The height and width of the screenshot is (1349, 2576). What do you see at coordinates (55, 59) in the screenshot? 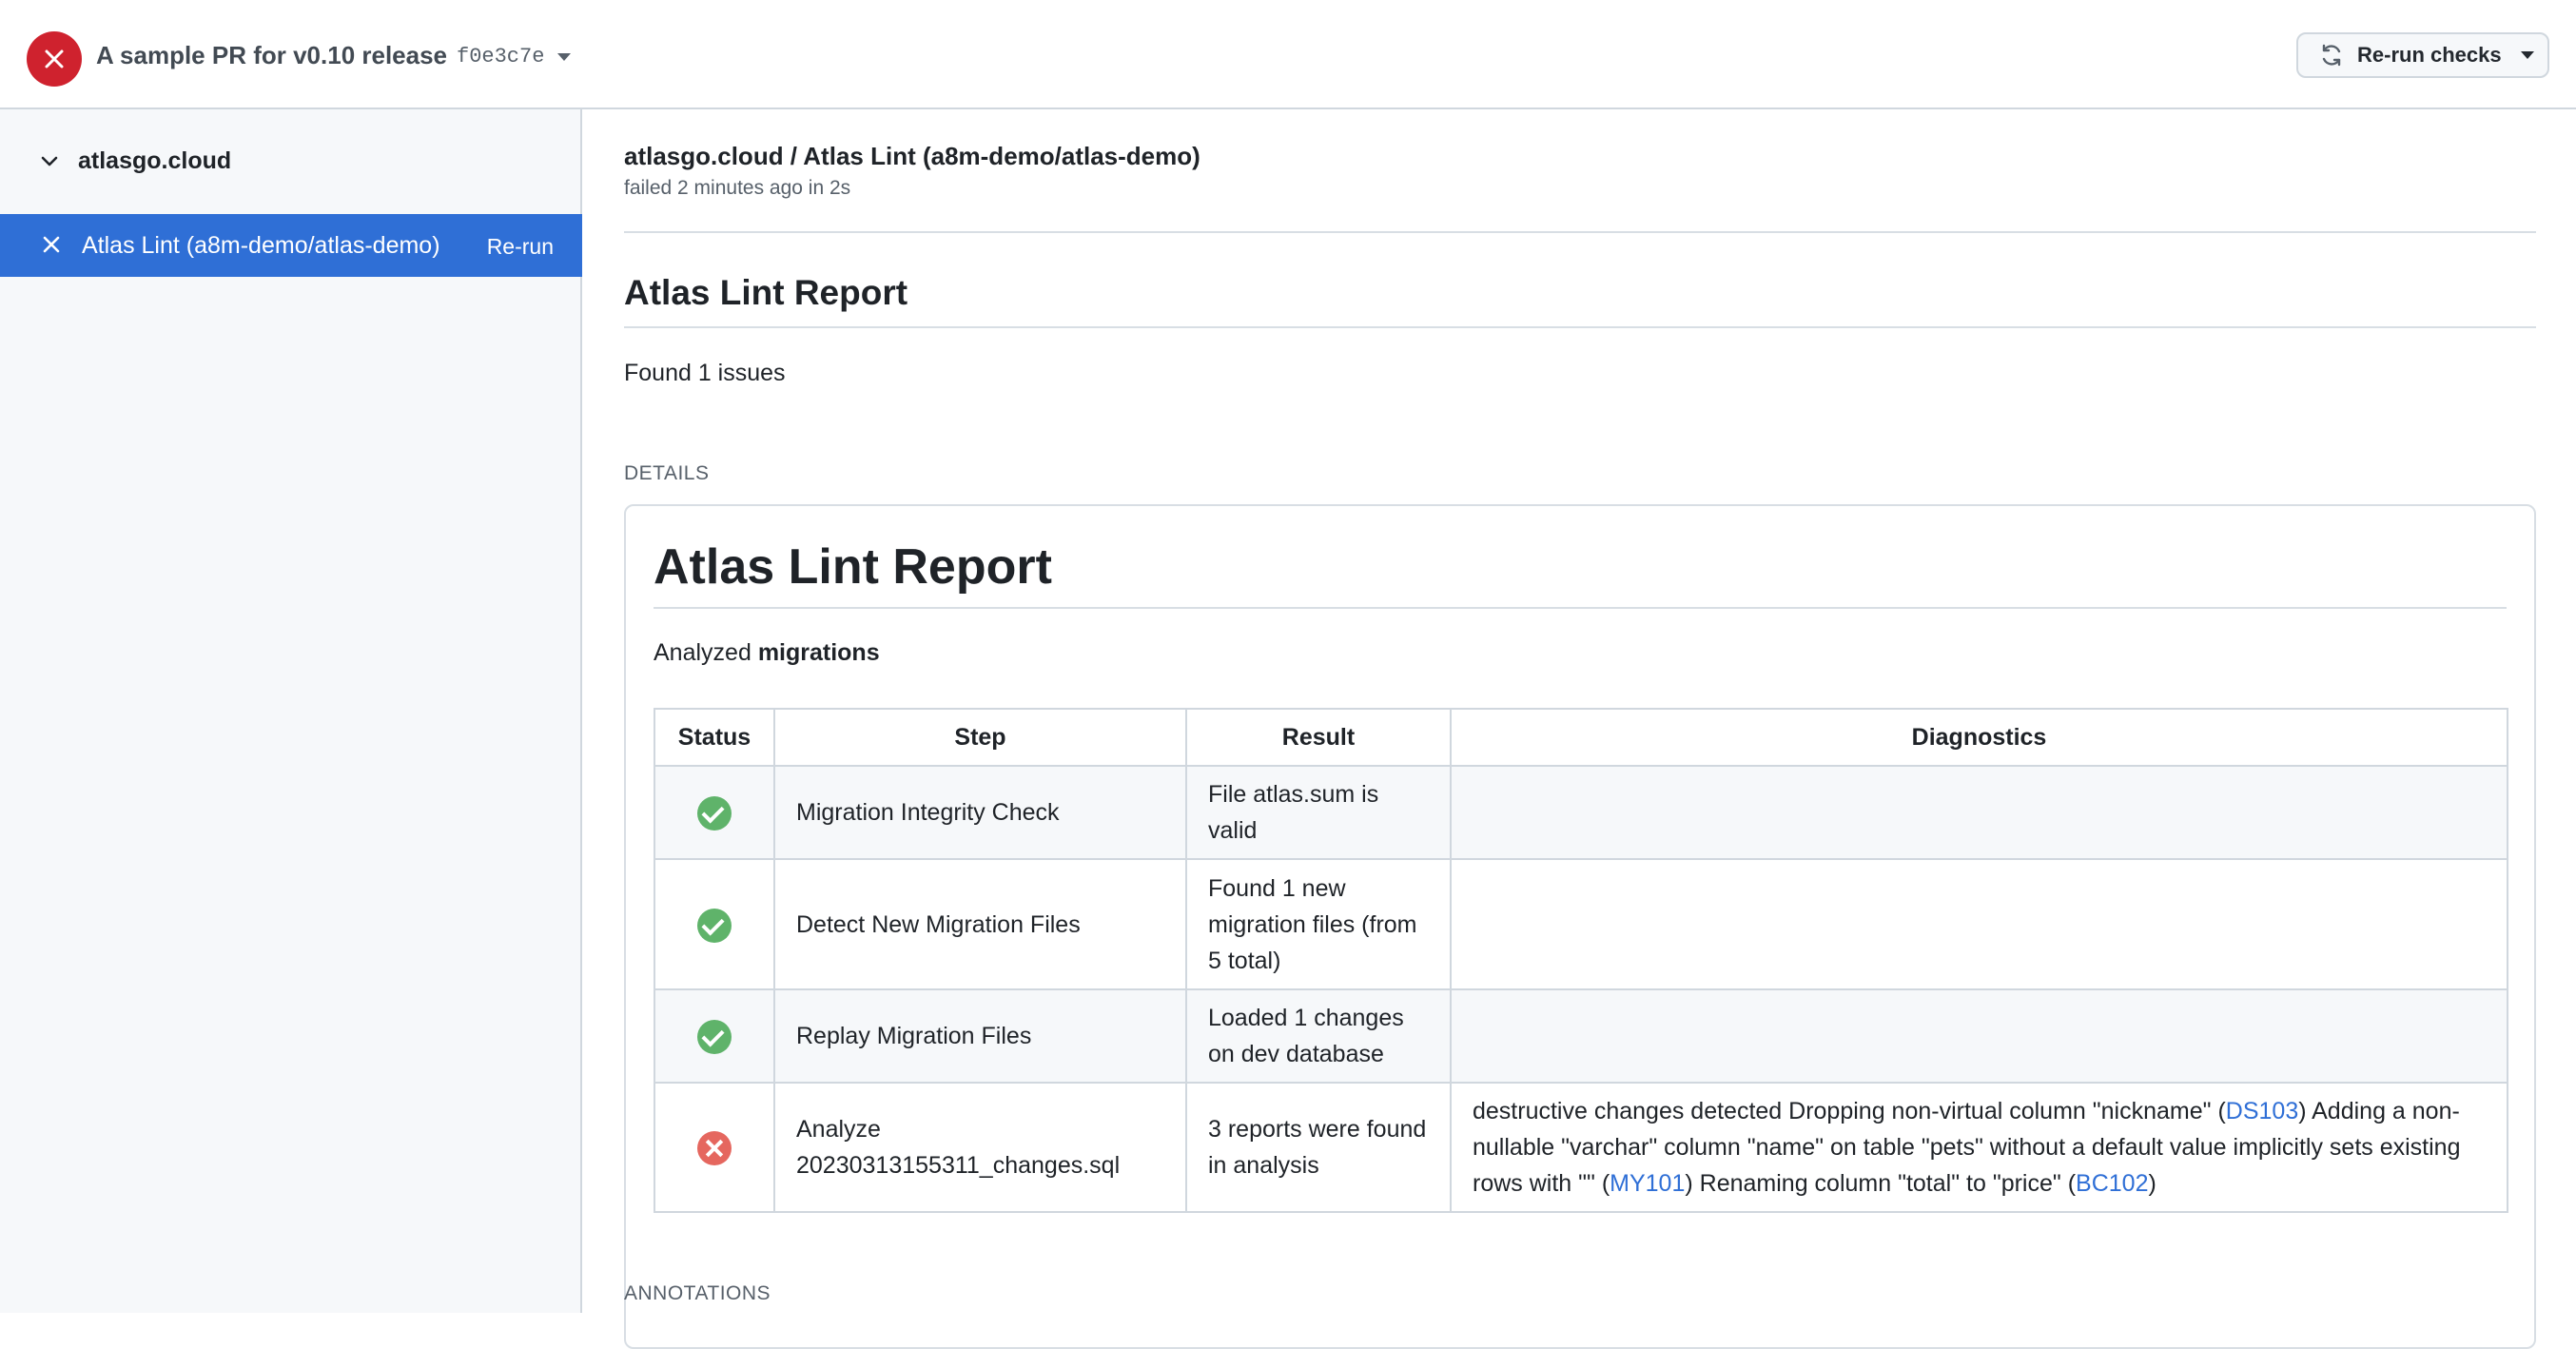
I see `failed-status-icon` at bounding box center [55, 59].